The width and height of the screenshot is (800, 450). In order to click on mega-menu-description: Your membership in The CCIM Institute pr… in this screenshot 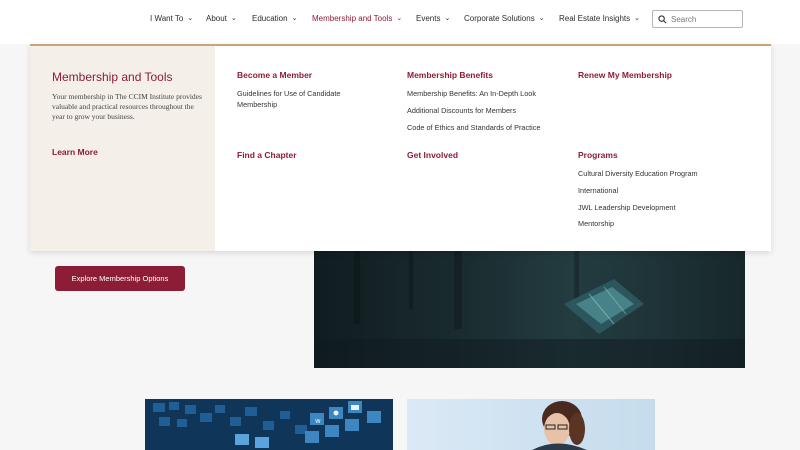, I will do `click(127, 106)`.